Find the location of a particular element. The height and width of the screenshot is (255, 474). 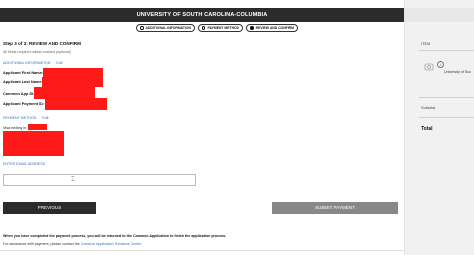

redaction-billing-details is located at coordinates (33, 143).